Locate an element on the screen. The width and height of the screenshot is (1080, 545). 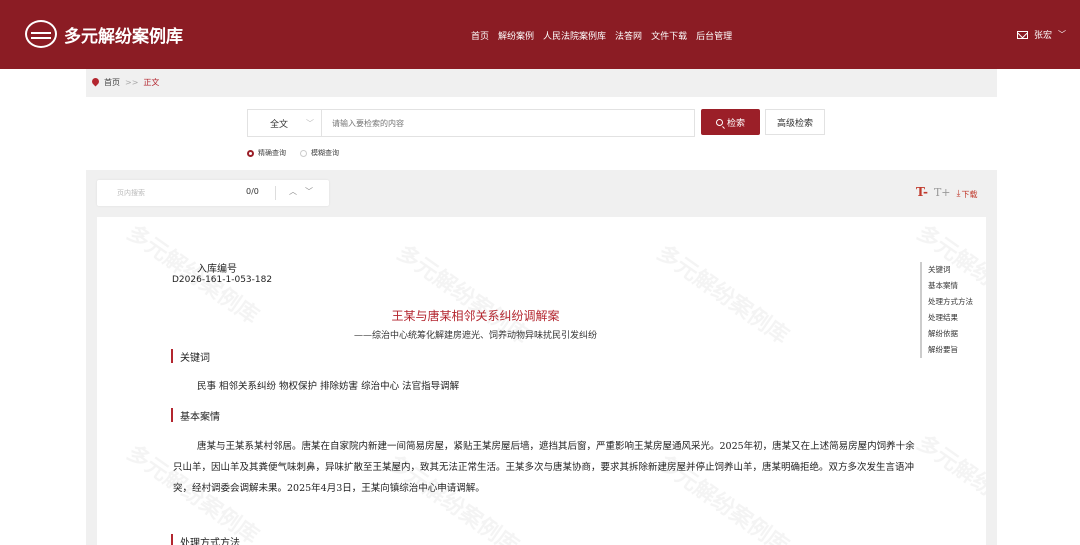
section-heading-label: 基本案情 is located at coordinates (200, 417).